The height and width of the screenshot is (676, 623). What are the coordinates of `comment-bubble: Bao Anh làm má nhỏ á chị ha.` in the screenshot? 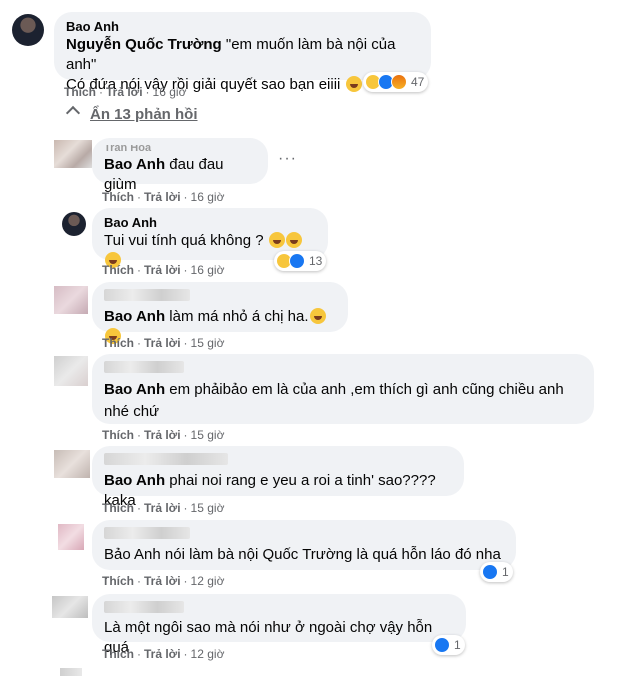 It's located at (220, 313).